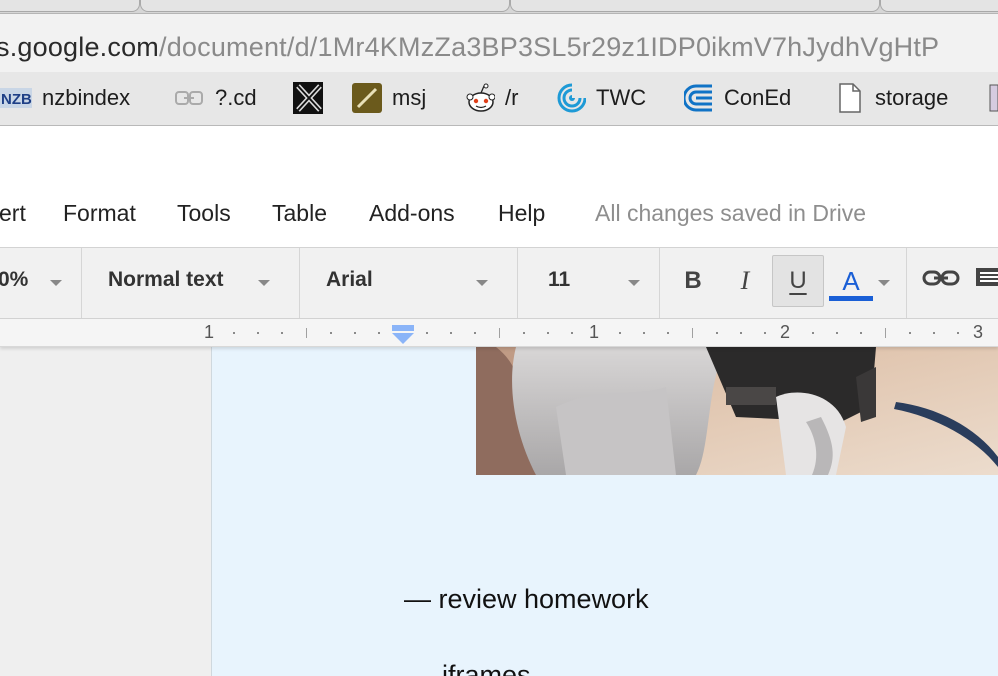  I want to click on bookmark-x, so click(308, 98).